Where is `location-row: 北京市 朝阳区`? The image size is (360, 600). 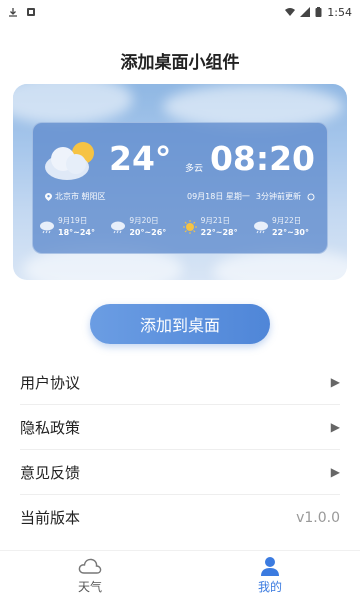 location-row: 北京市 朝阳区 is located at coordinates (75, 196).